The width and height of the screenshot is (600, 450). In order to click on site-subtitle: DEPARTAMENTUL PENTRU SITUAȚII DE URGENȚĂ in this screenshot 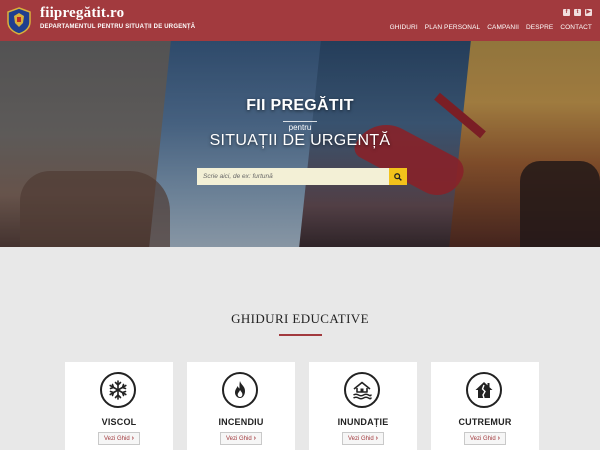, I will do `click(118, 27)`.